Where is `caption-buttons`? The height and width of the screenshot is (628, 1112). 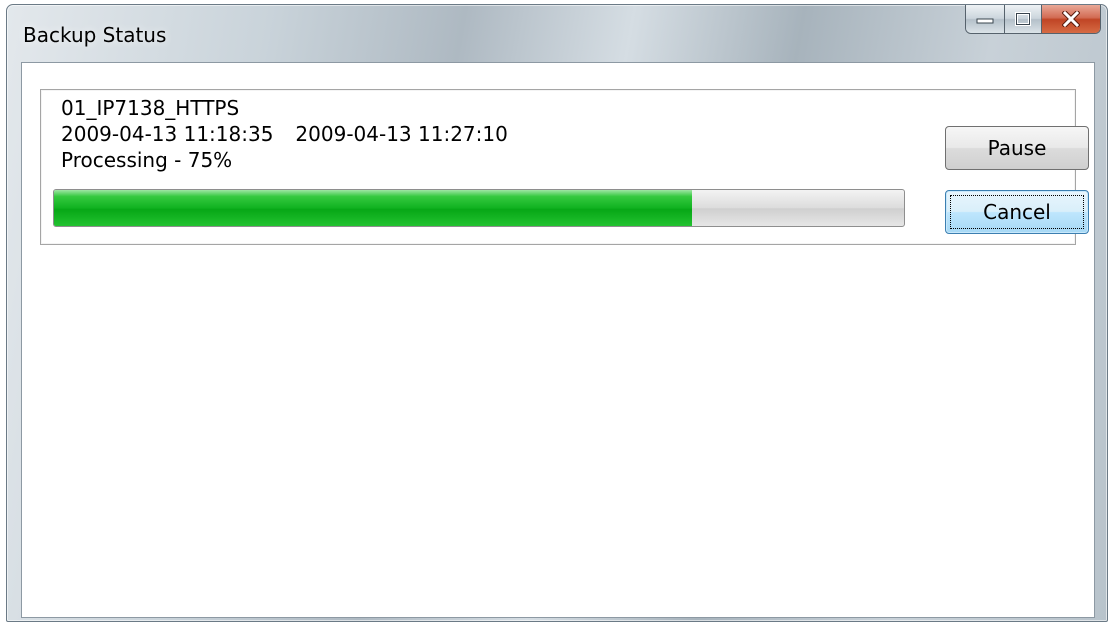 caption-buttons is located at coordinates (1033, 19).